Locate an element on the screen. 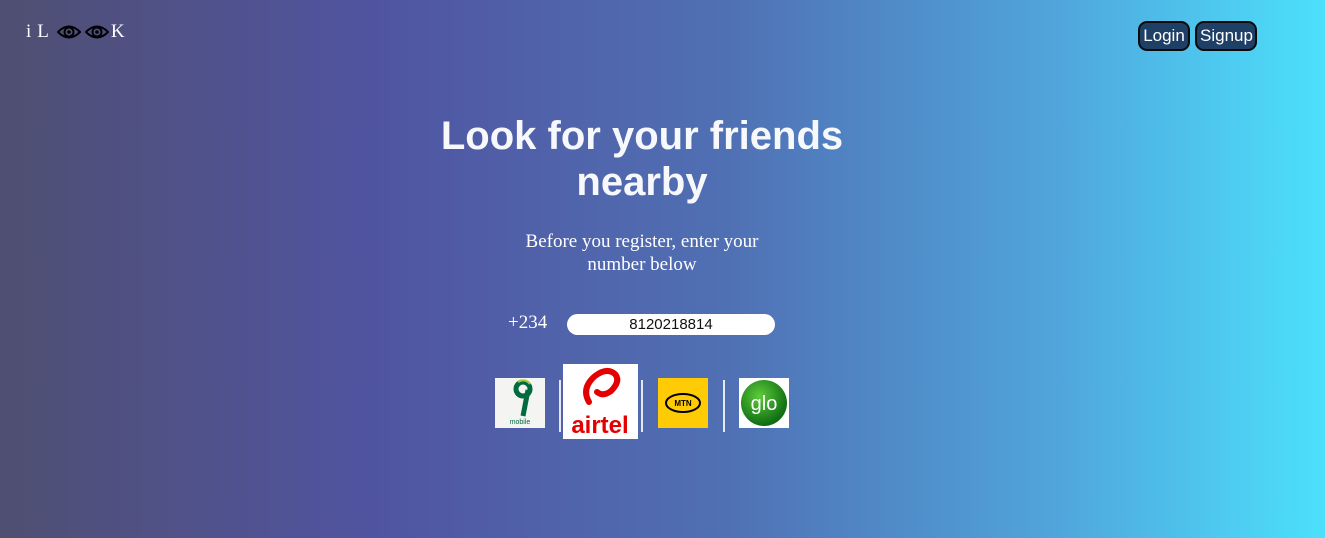 Image resolution: width=1325 pixels, height=538 pixels. app-logo: i L K is located at coordinates (75, 32).